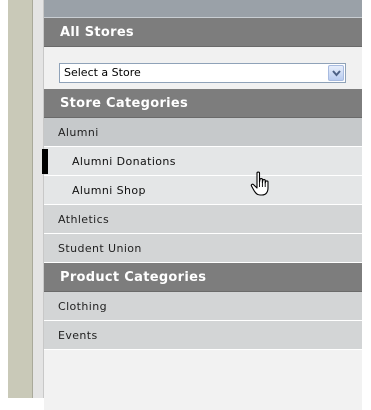  Describe the element at coordinates (203, 190) in the screenshot. I see `store-category-alumni-shop: Alumni Shop` at that location.